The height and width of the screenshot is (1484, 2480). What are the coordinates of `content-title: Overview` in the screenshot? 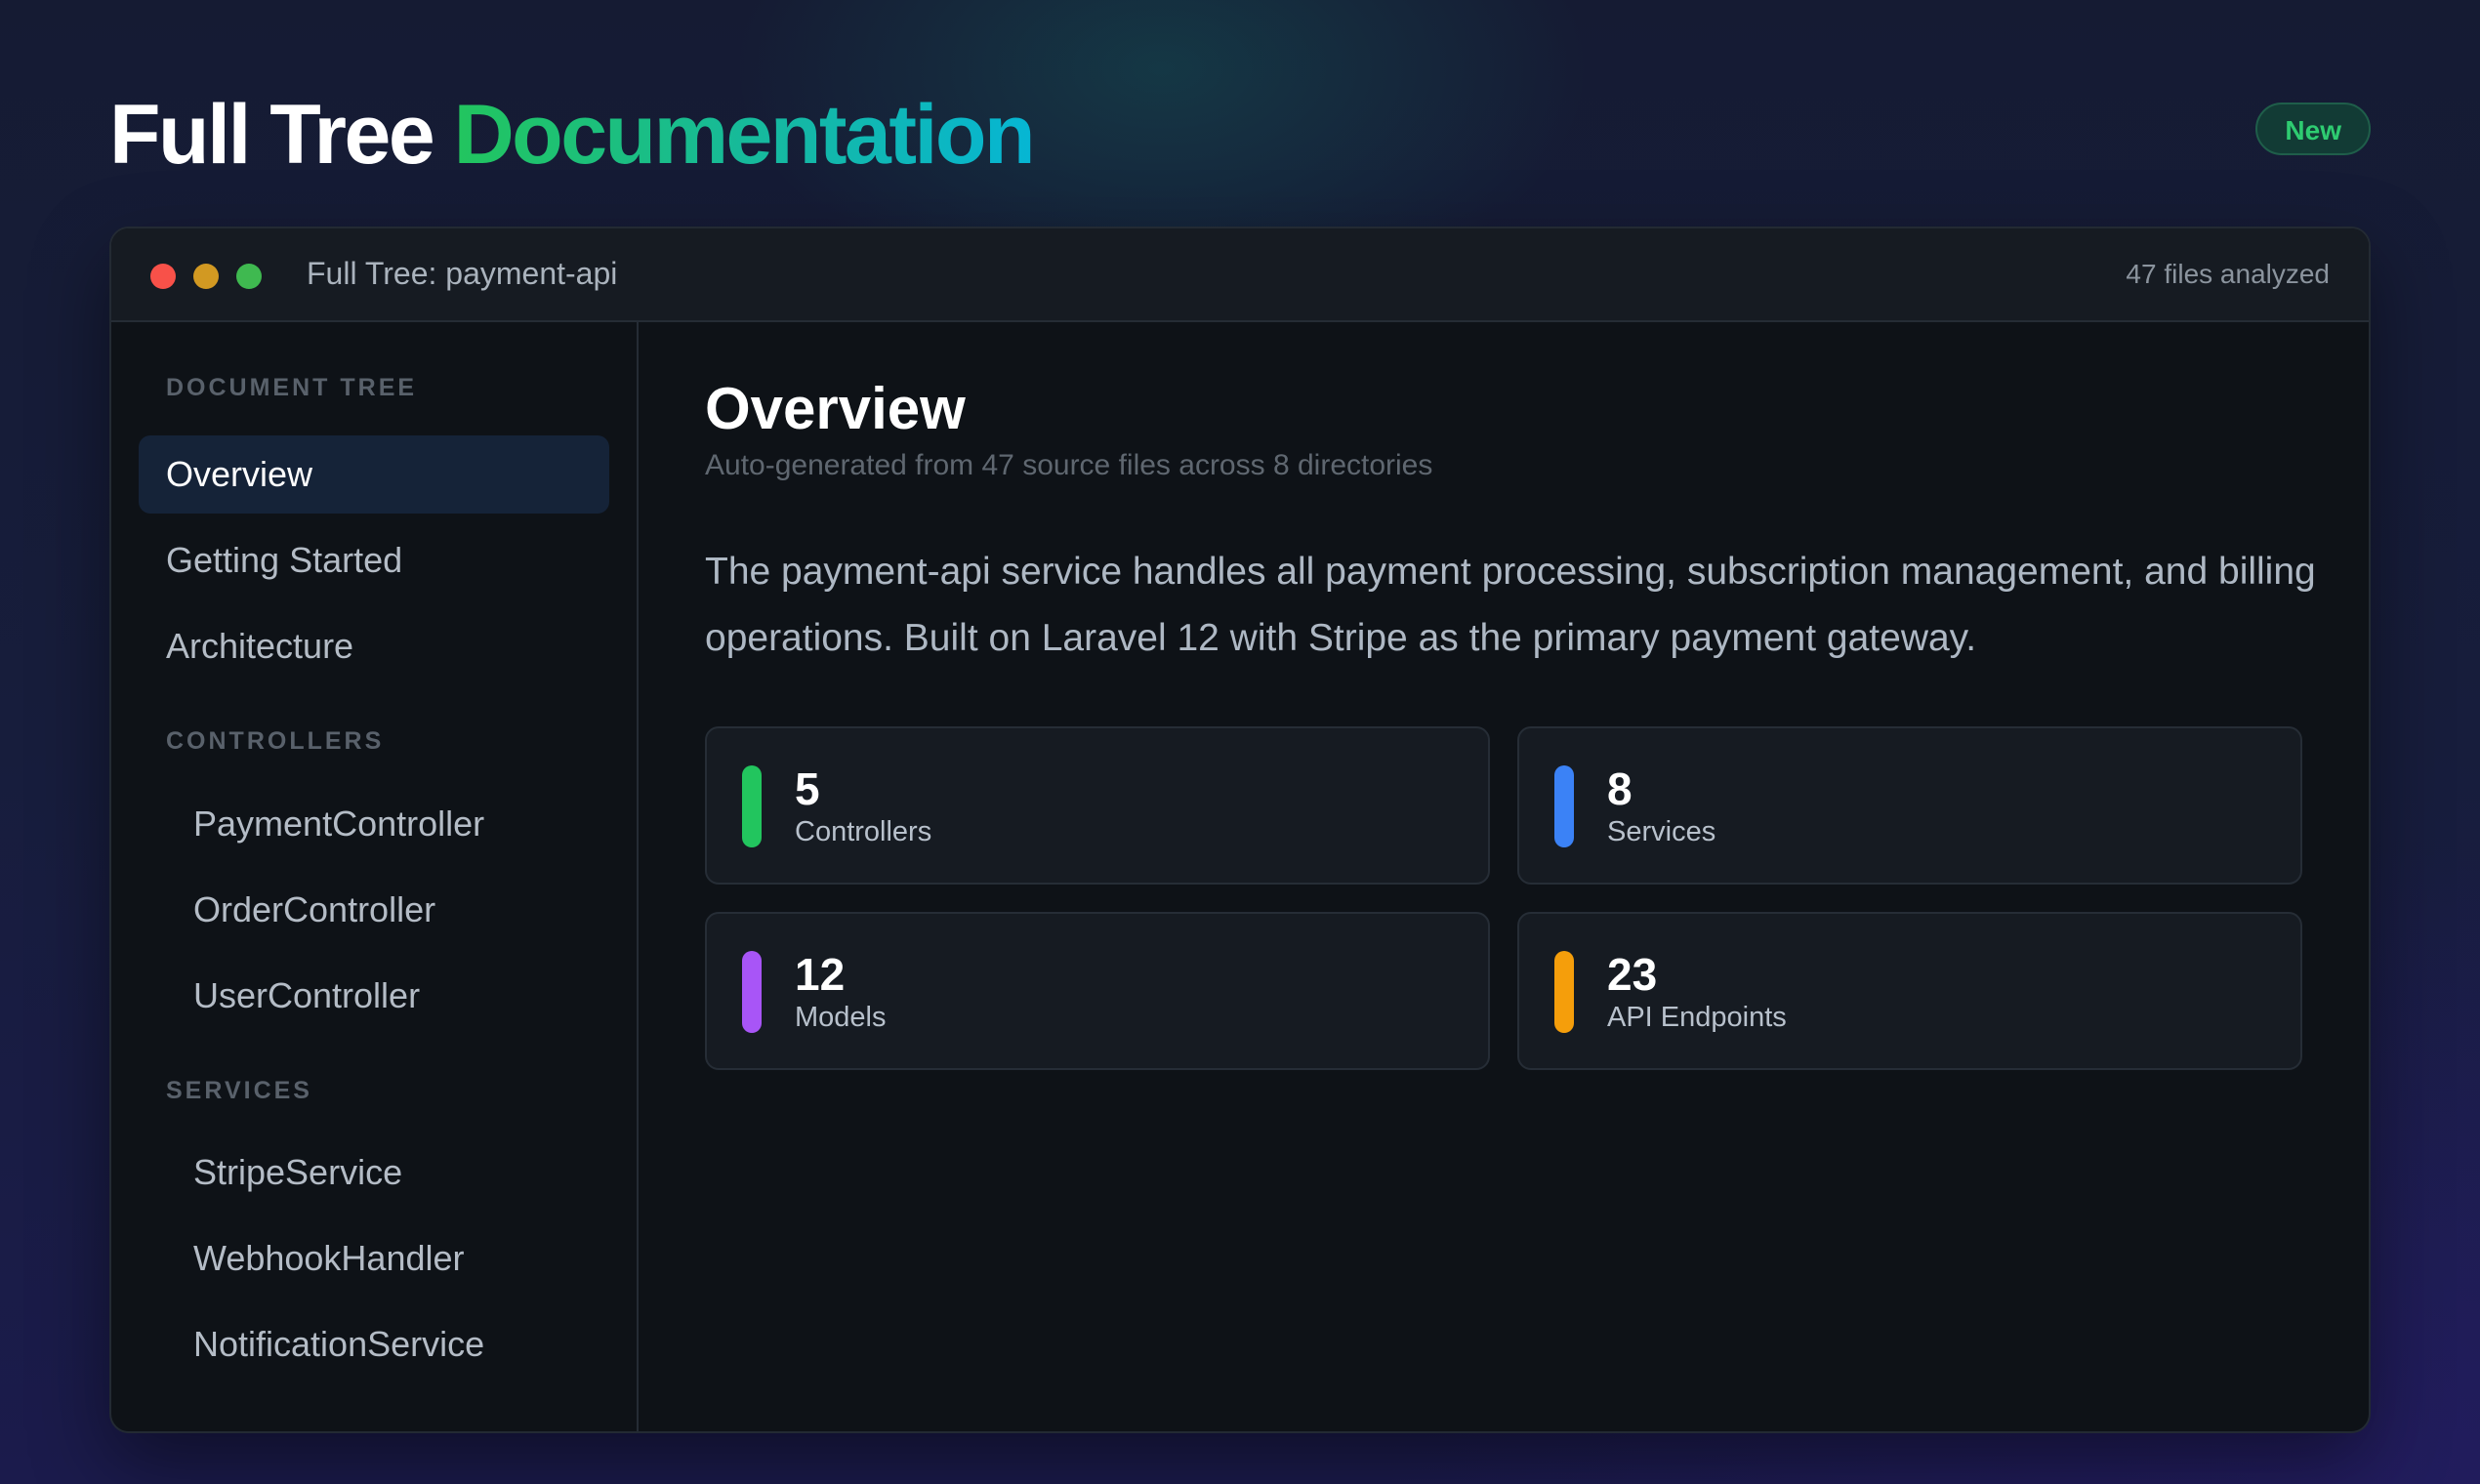 It's located at (836, 408).